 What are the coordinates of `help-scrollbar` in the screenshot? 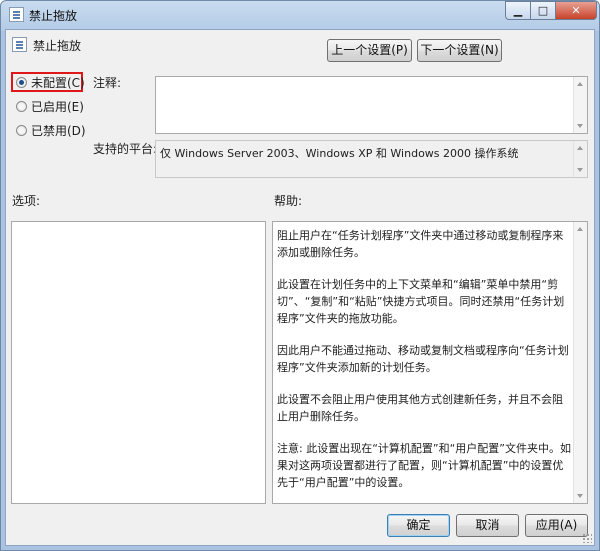 It's located at (580, 362).